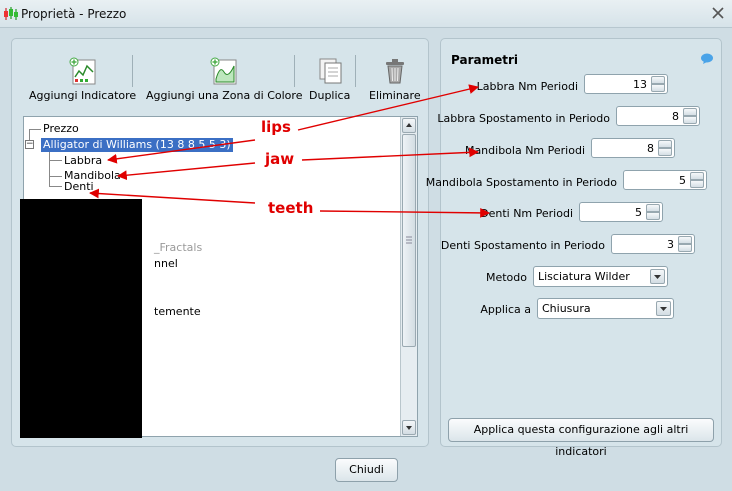  I want to click on apply-to-select: Chiusura, so click(605, 308).